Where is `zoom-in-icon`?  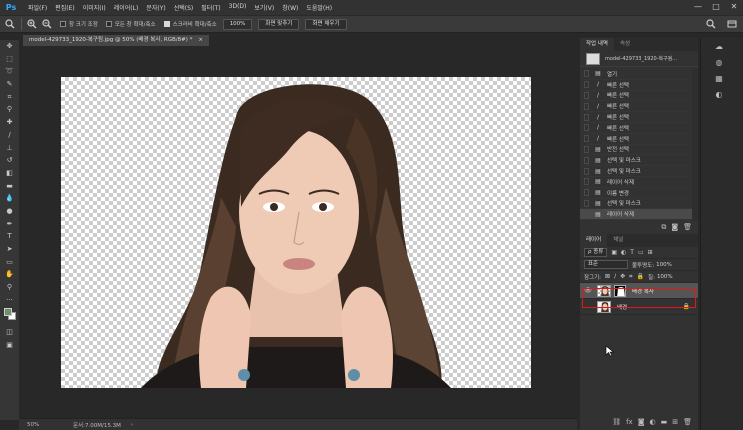 zoom-in-icon is located at coordinates (31, 24).